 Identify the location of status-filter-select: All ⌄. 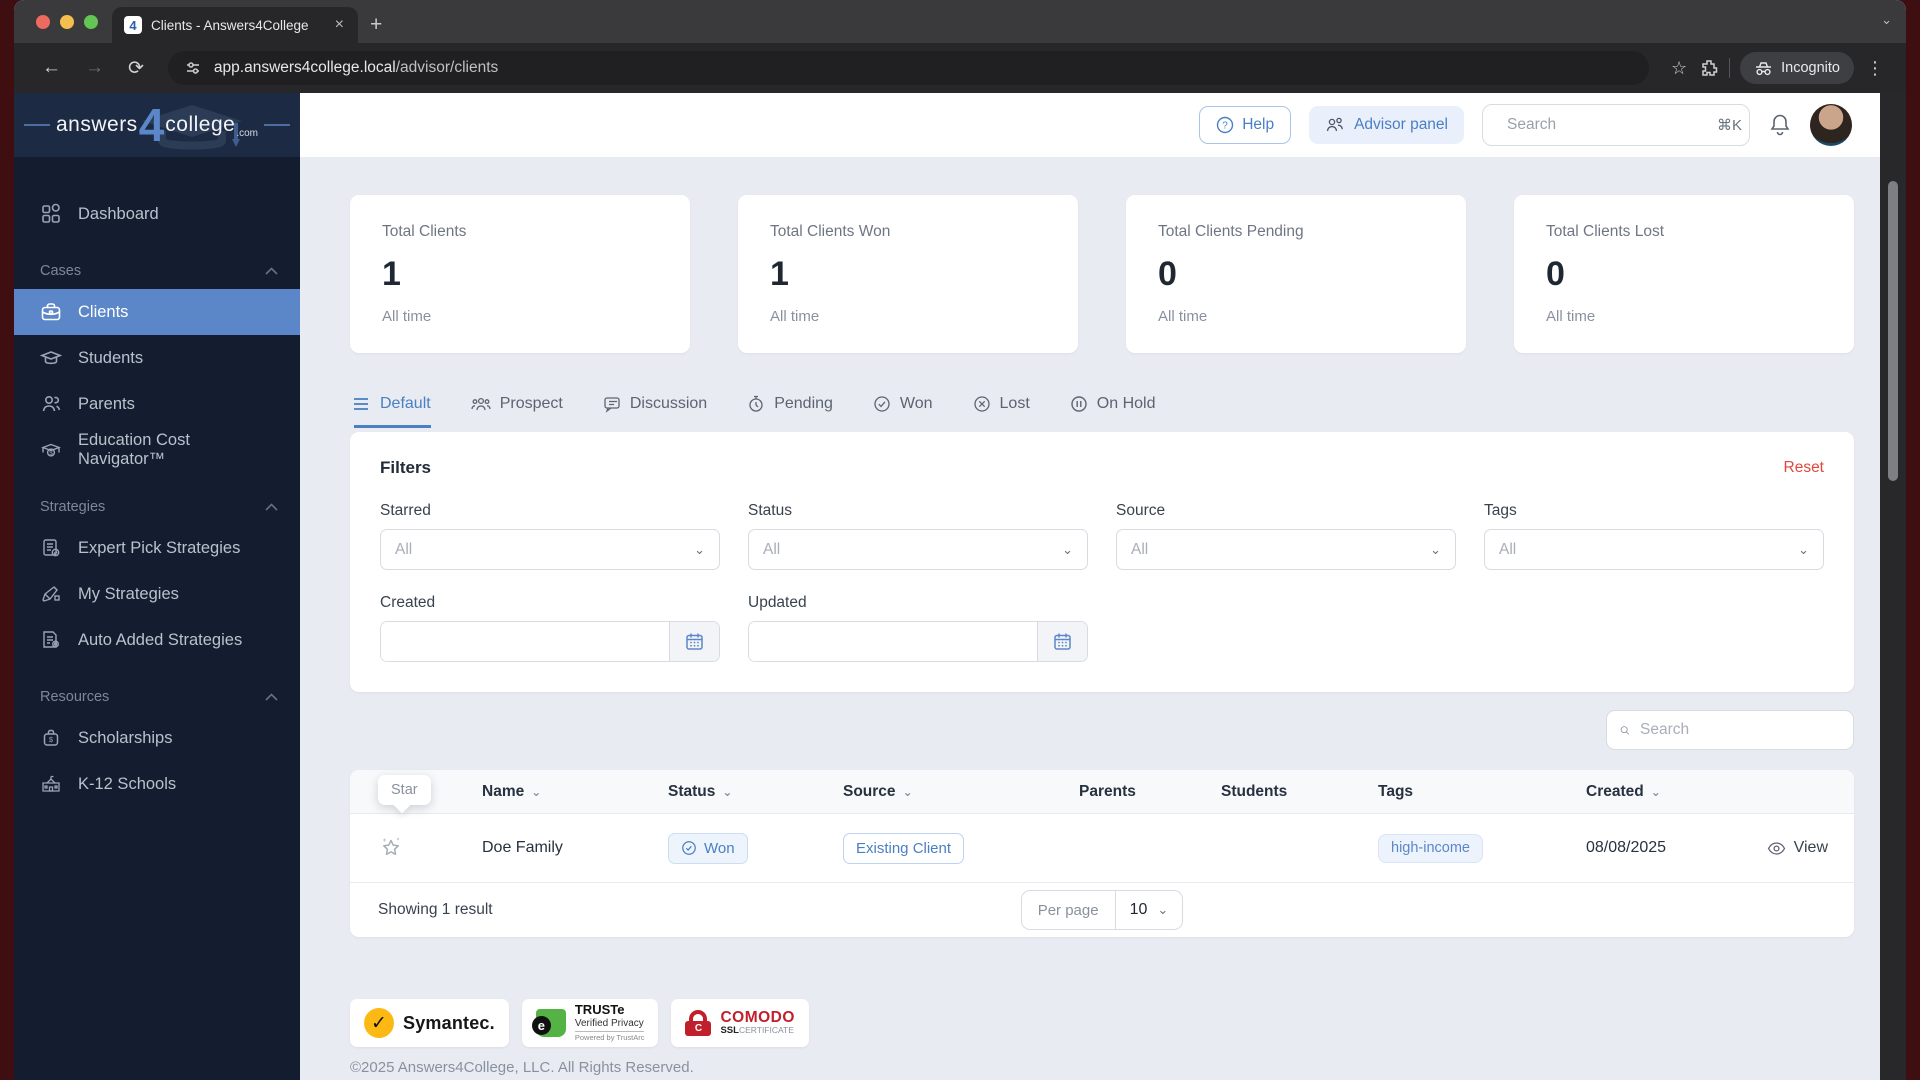
(918, 549).